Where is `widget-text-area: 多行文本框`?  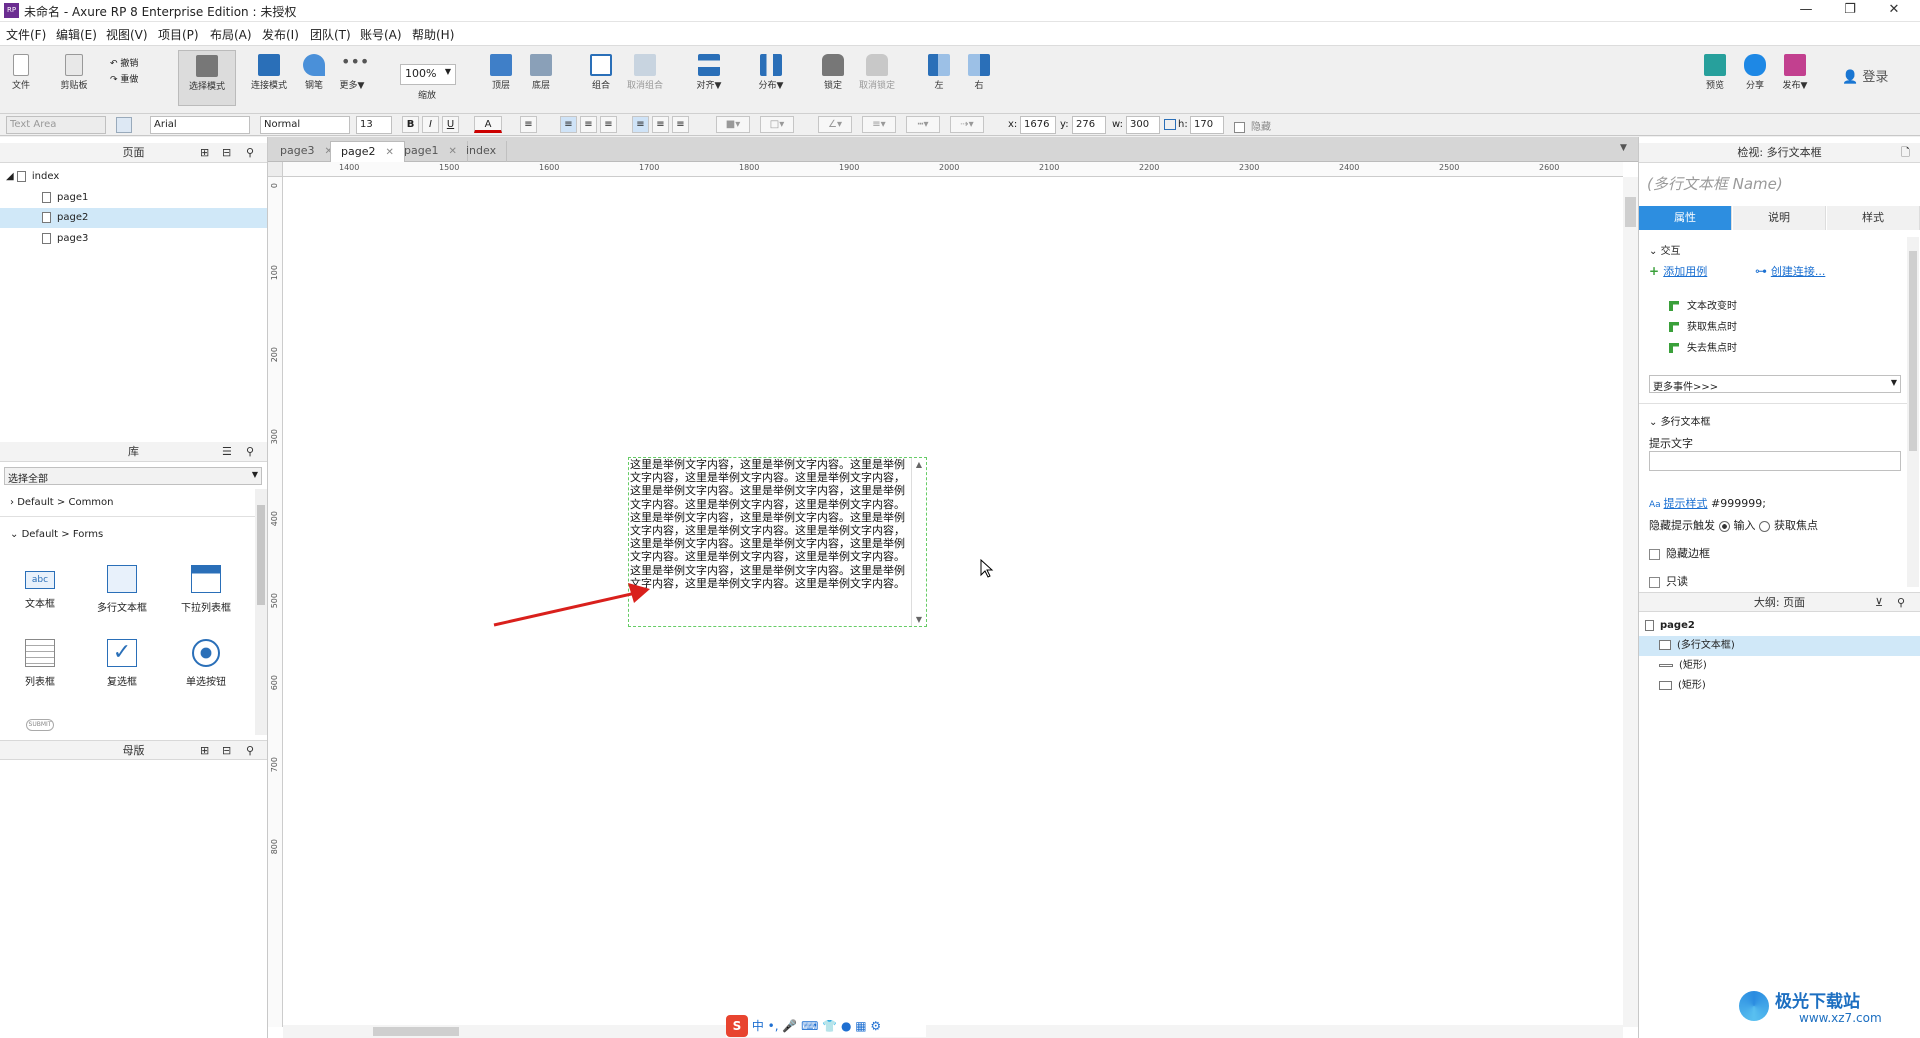
widget-text-area: 多行文本框 is located at coordinates (122, 589).